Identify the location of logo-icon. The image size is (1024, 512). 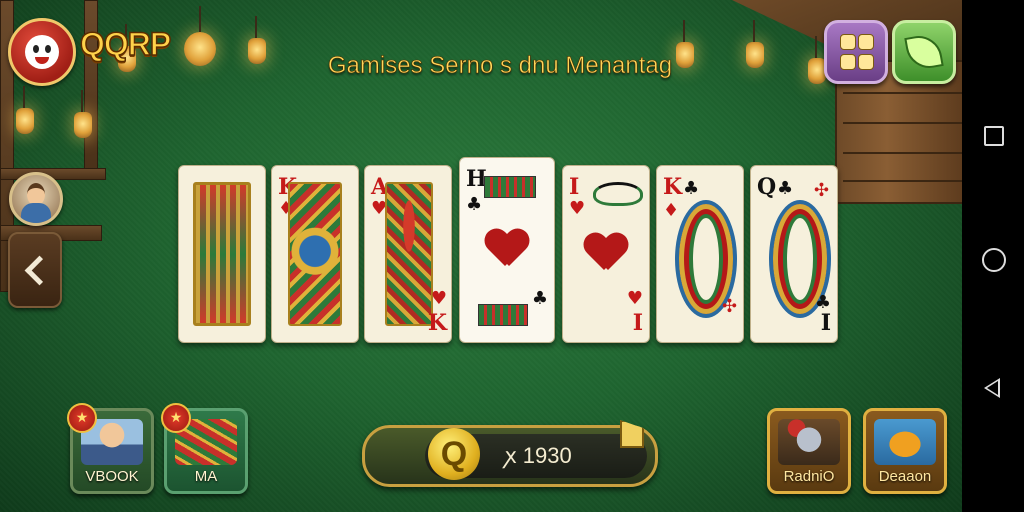
(42, 52).